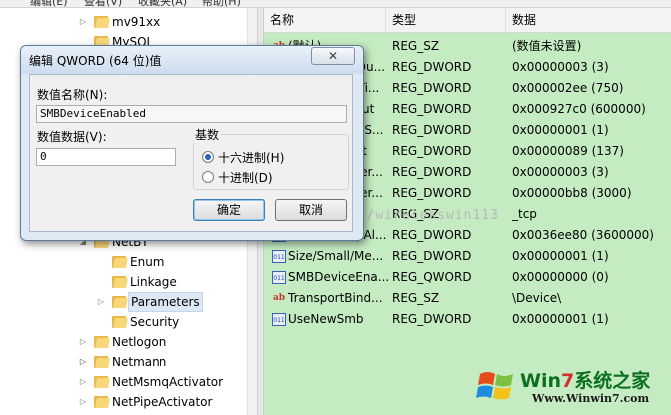 This screenshot has width=671, height=415. Describe the element at coordinates (572, 193) in the screenshot. I see `value-data-cell: 0x00000bb8 (3000)` at that location.